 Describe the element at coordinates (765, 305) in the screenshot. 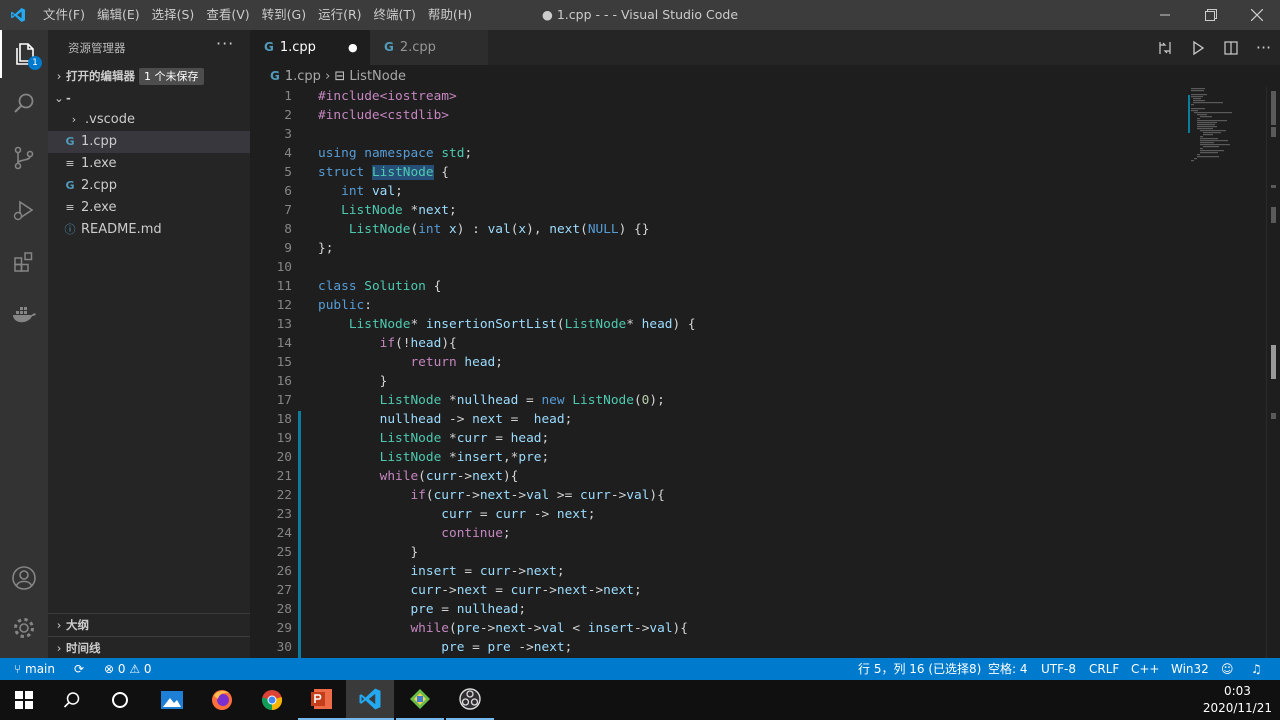

I see `code-line: 12 public:` at that location.